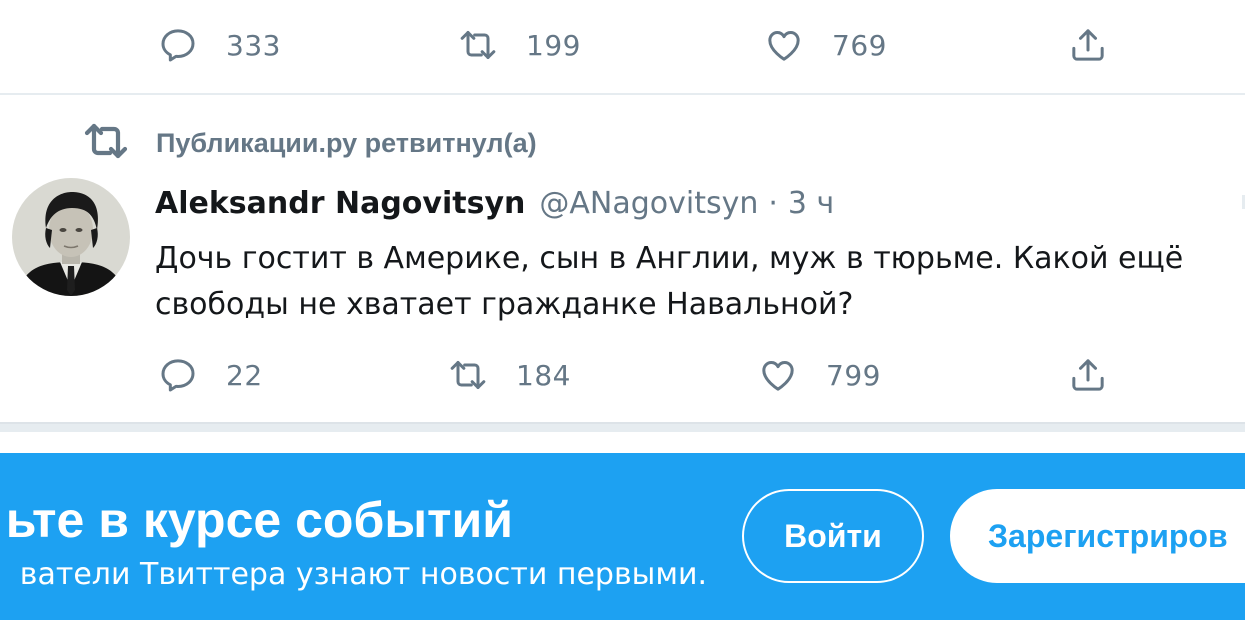 This screenshot has height=620, width=1245. I want to click on login-button: Войти, so click(833, 536).